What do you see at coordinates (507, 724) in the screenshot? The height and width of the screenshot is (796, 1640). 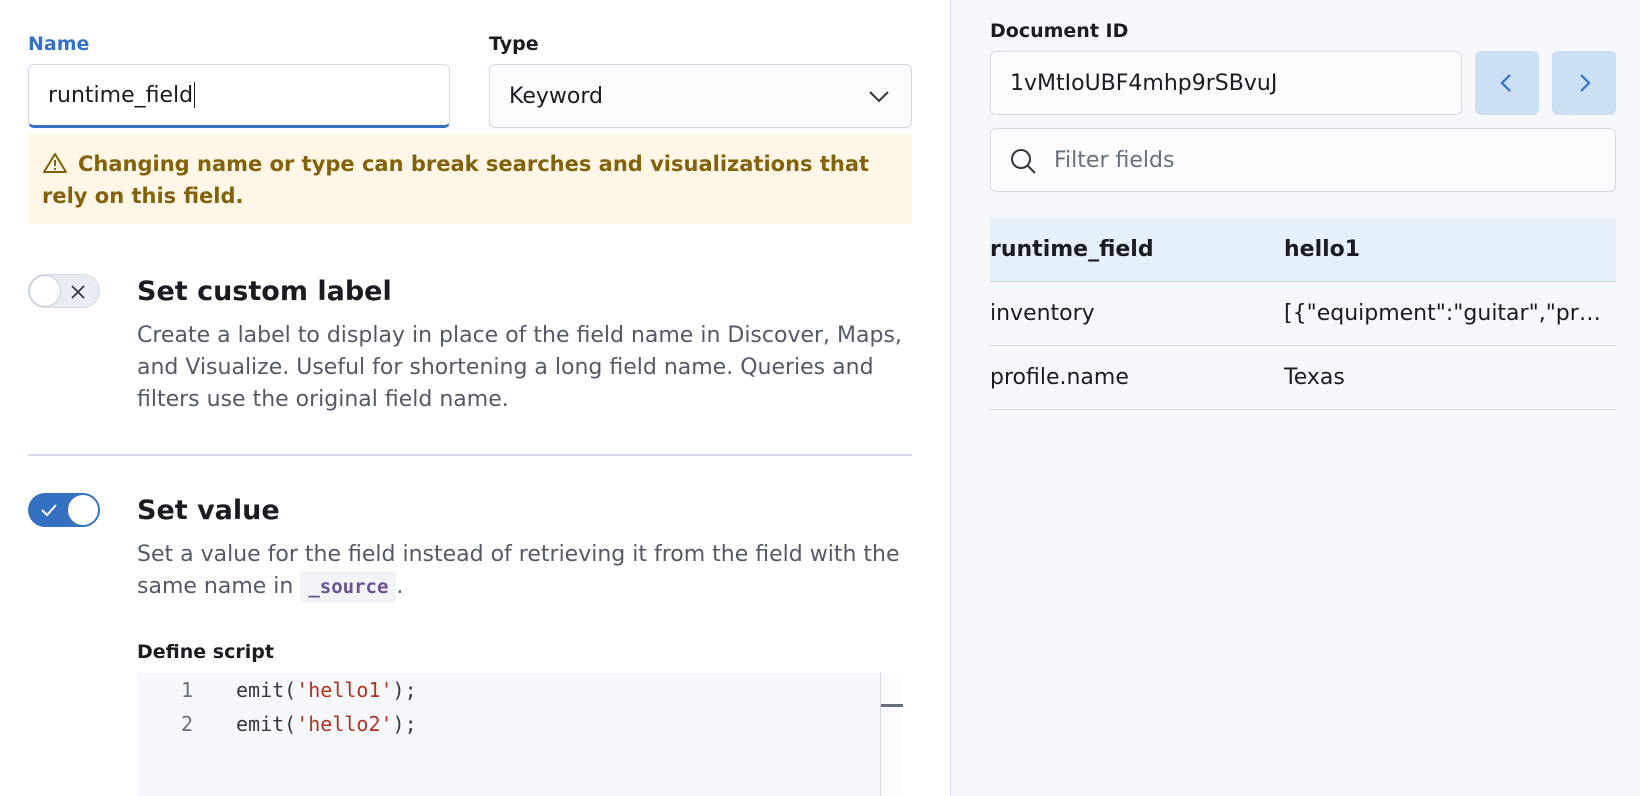 I see `code-line: 2 emit('hello2');` at bounding box center [507, 724].